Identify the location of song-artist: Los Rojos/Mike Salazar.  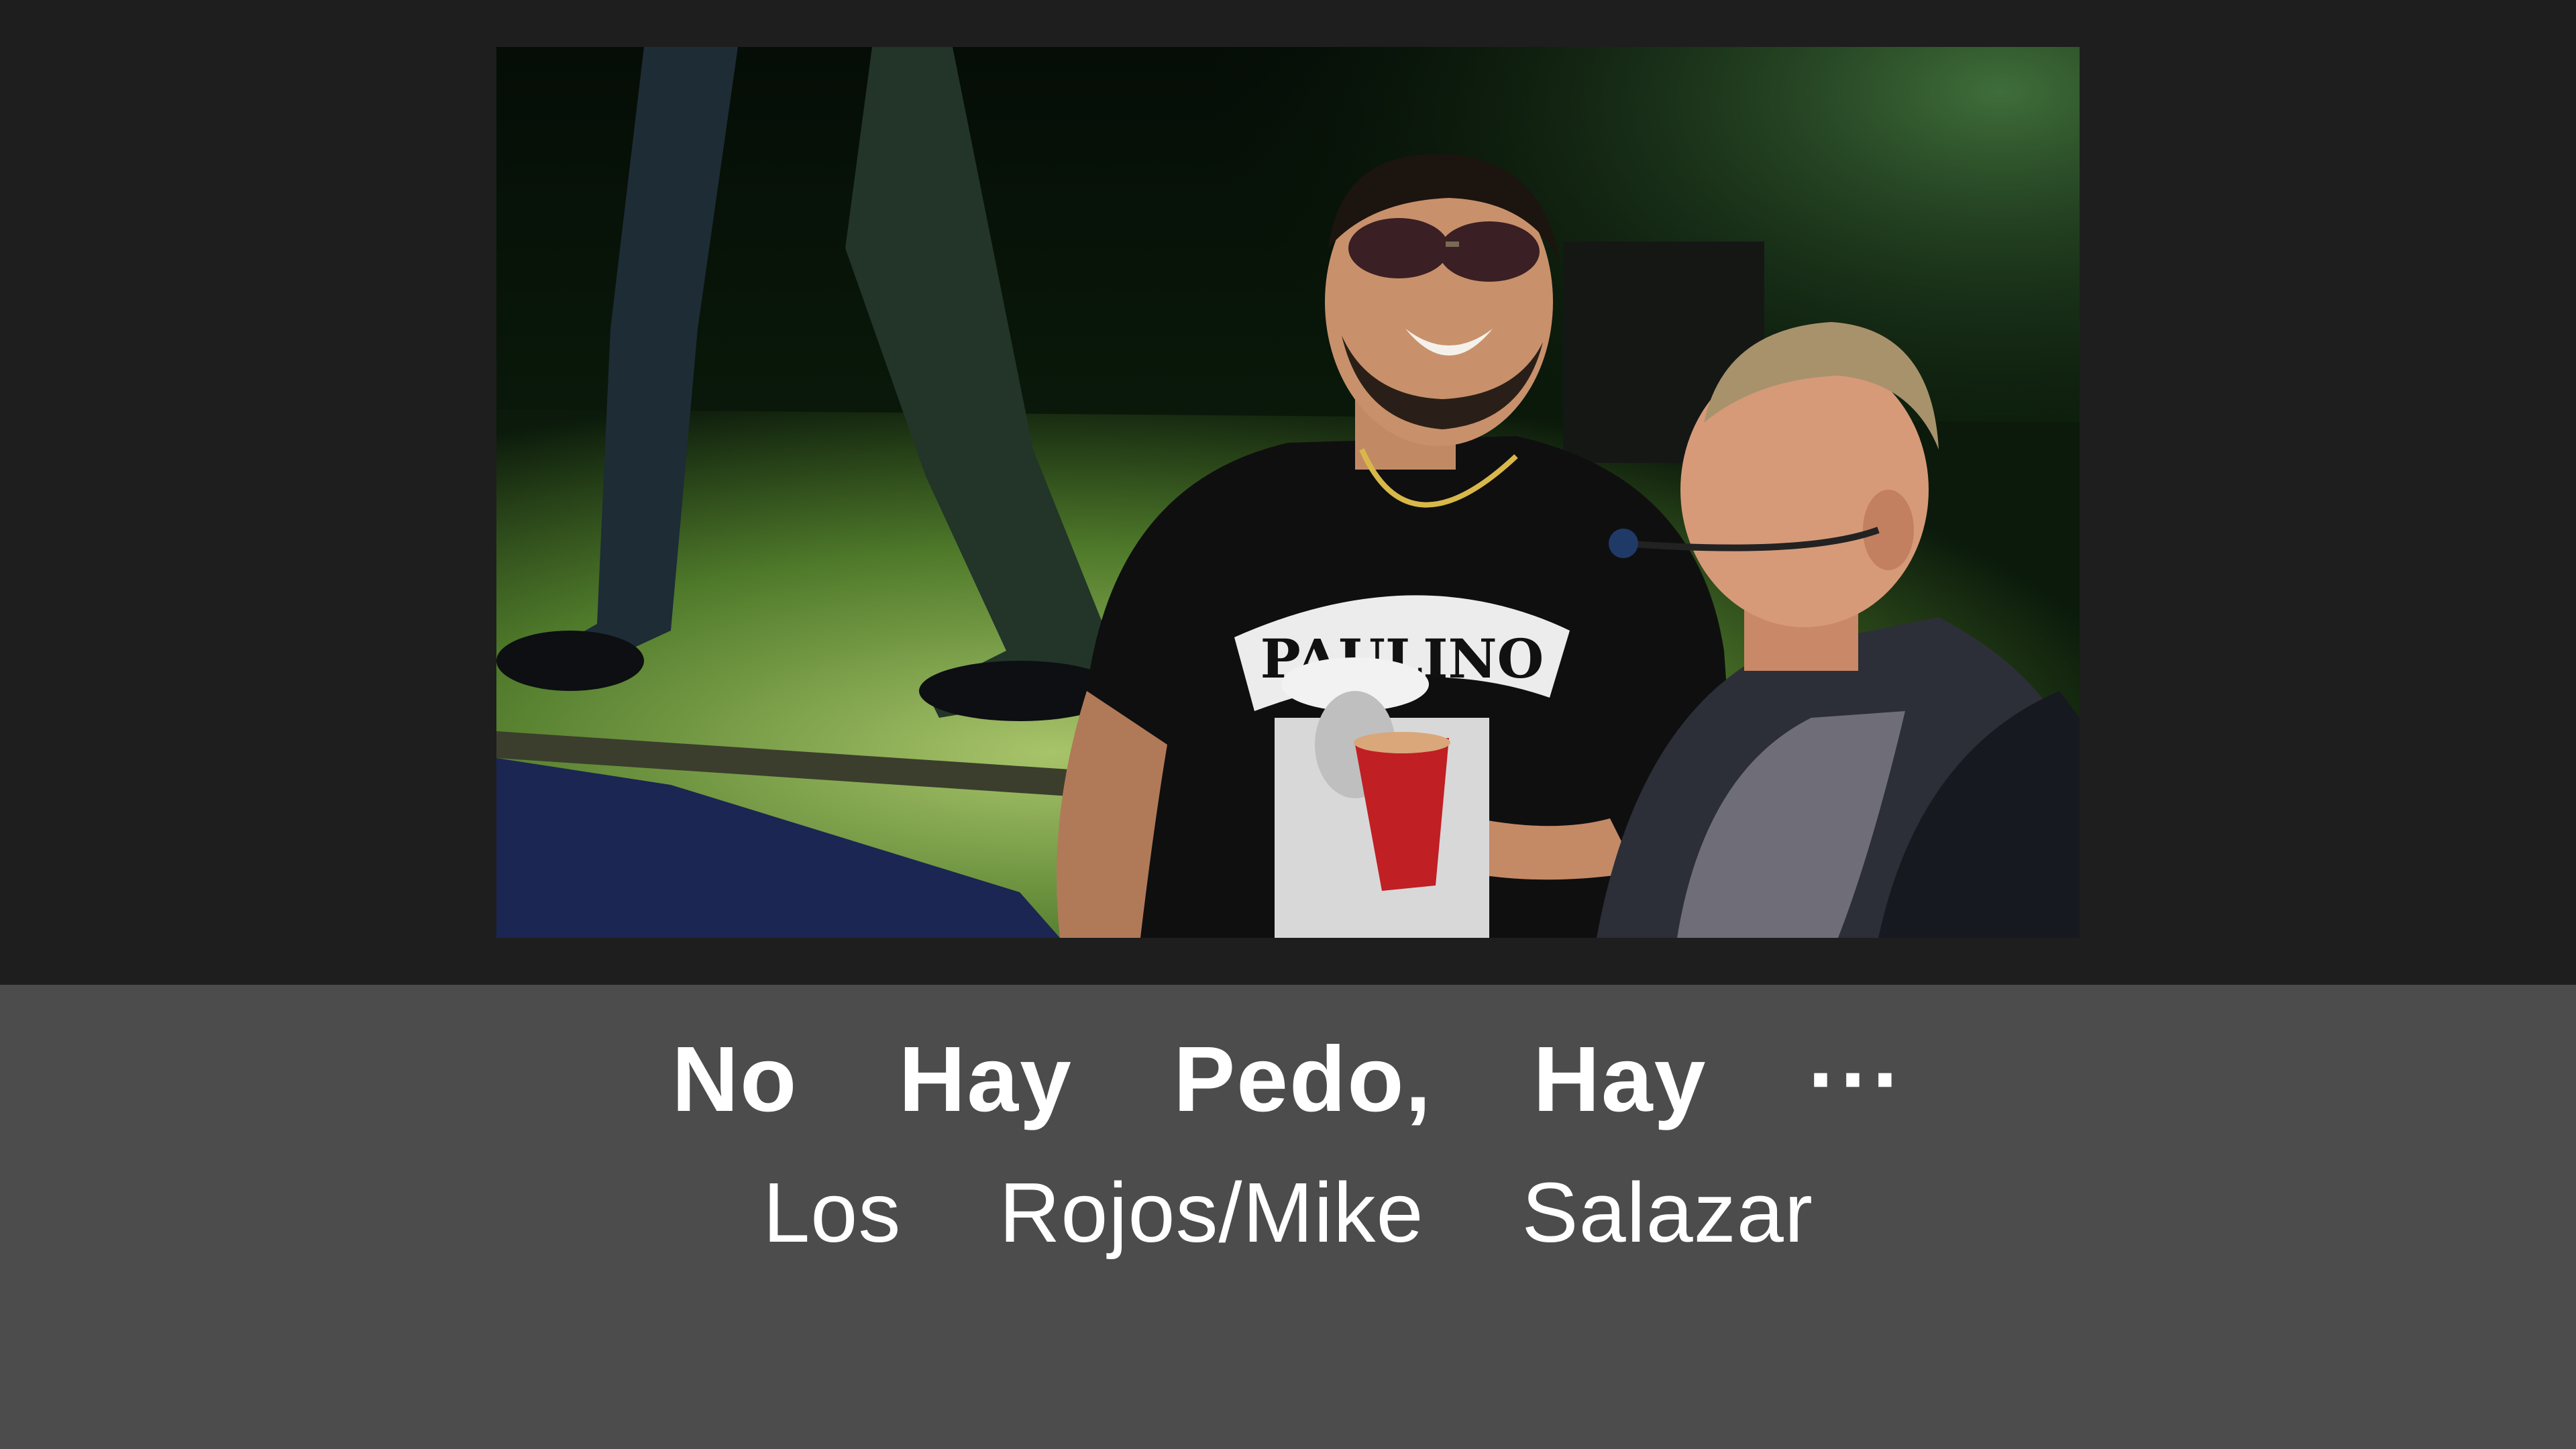
(1288, 1212).